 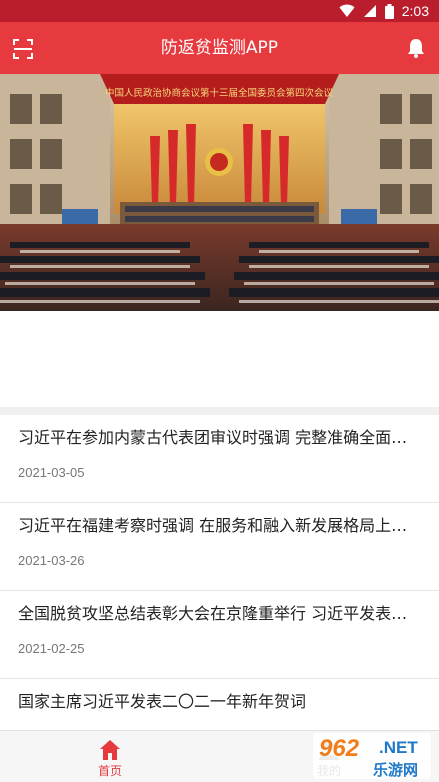 I want to click on watermark-cn: 乐游网, so click(x=396, y=770).